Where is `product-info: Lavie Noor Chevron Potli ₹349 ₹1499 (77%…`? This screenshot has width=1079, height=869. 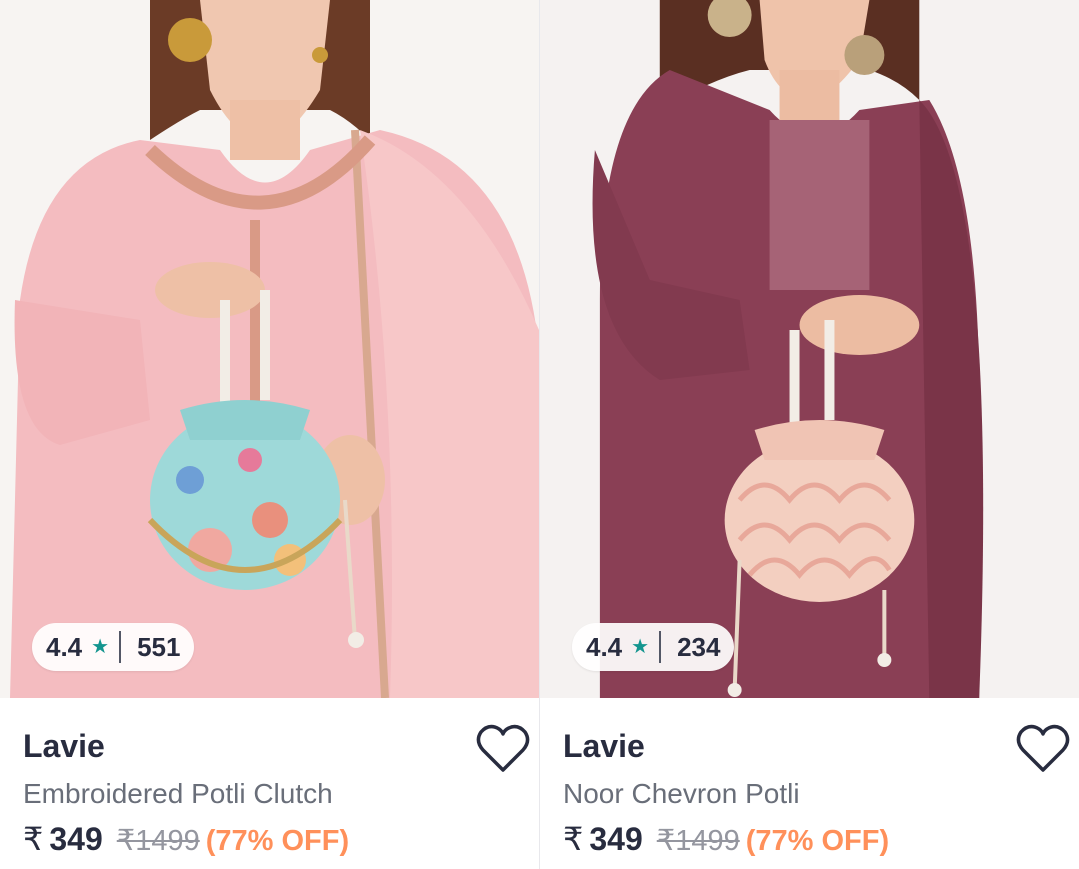
product-info: Lavie Noor Chevron Potli ₹349 ₹1499 (77%… is located at coordinates (809, 783).